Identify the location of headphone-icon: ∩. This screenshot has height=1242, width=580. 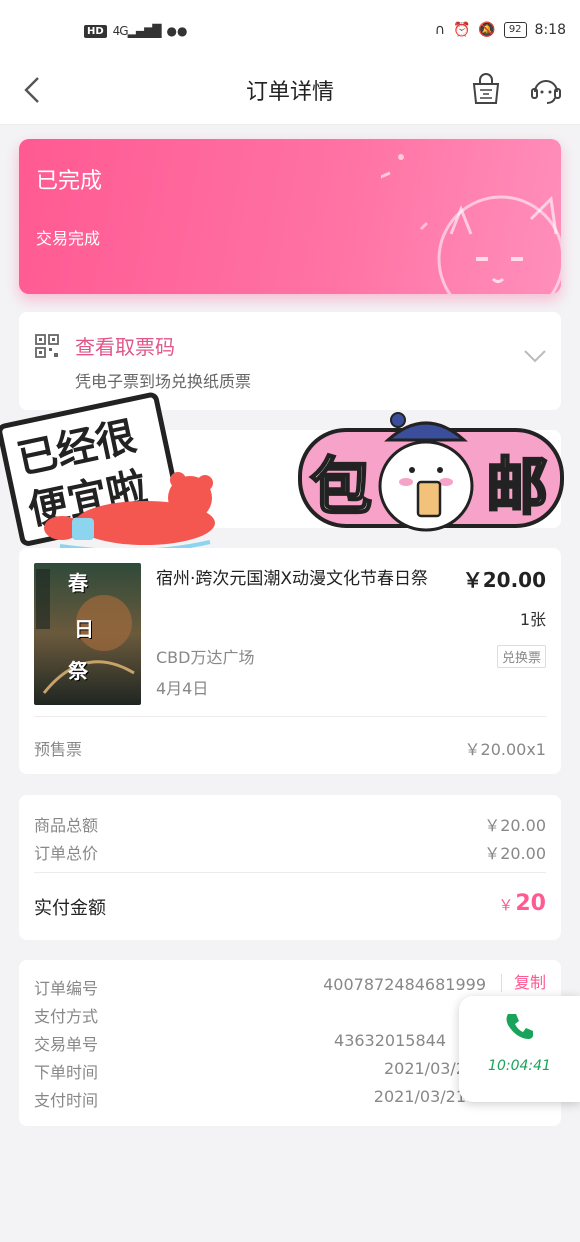
(439, 30).